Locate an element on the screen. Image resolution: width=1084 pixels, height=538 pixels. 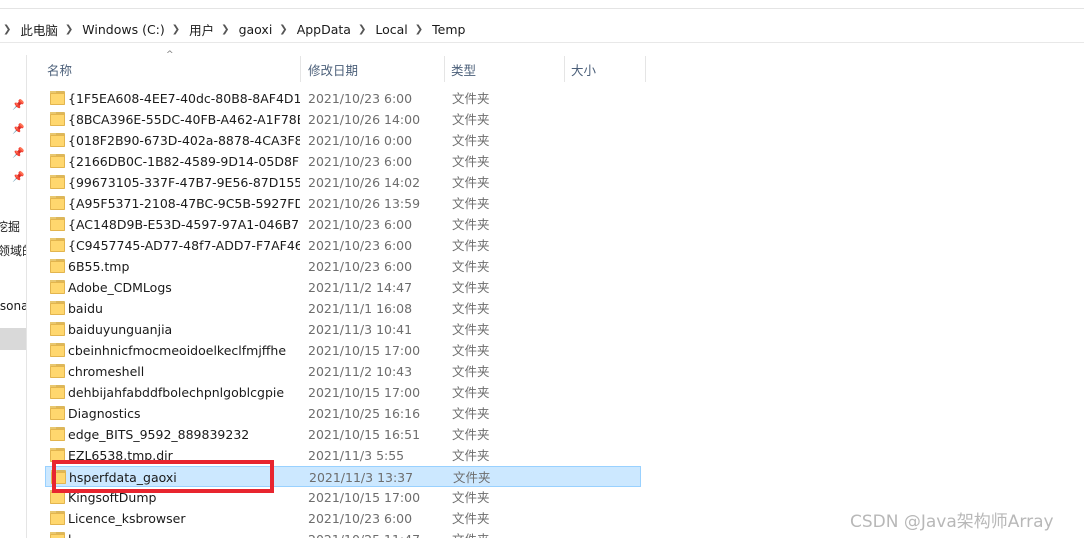
file-row: 6B55.tmp 2021/10/23 6:00 文件夹 is located at coordinates (343, 266).